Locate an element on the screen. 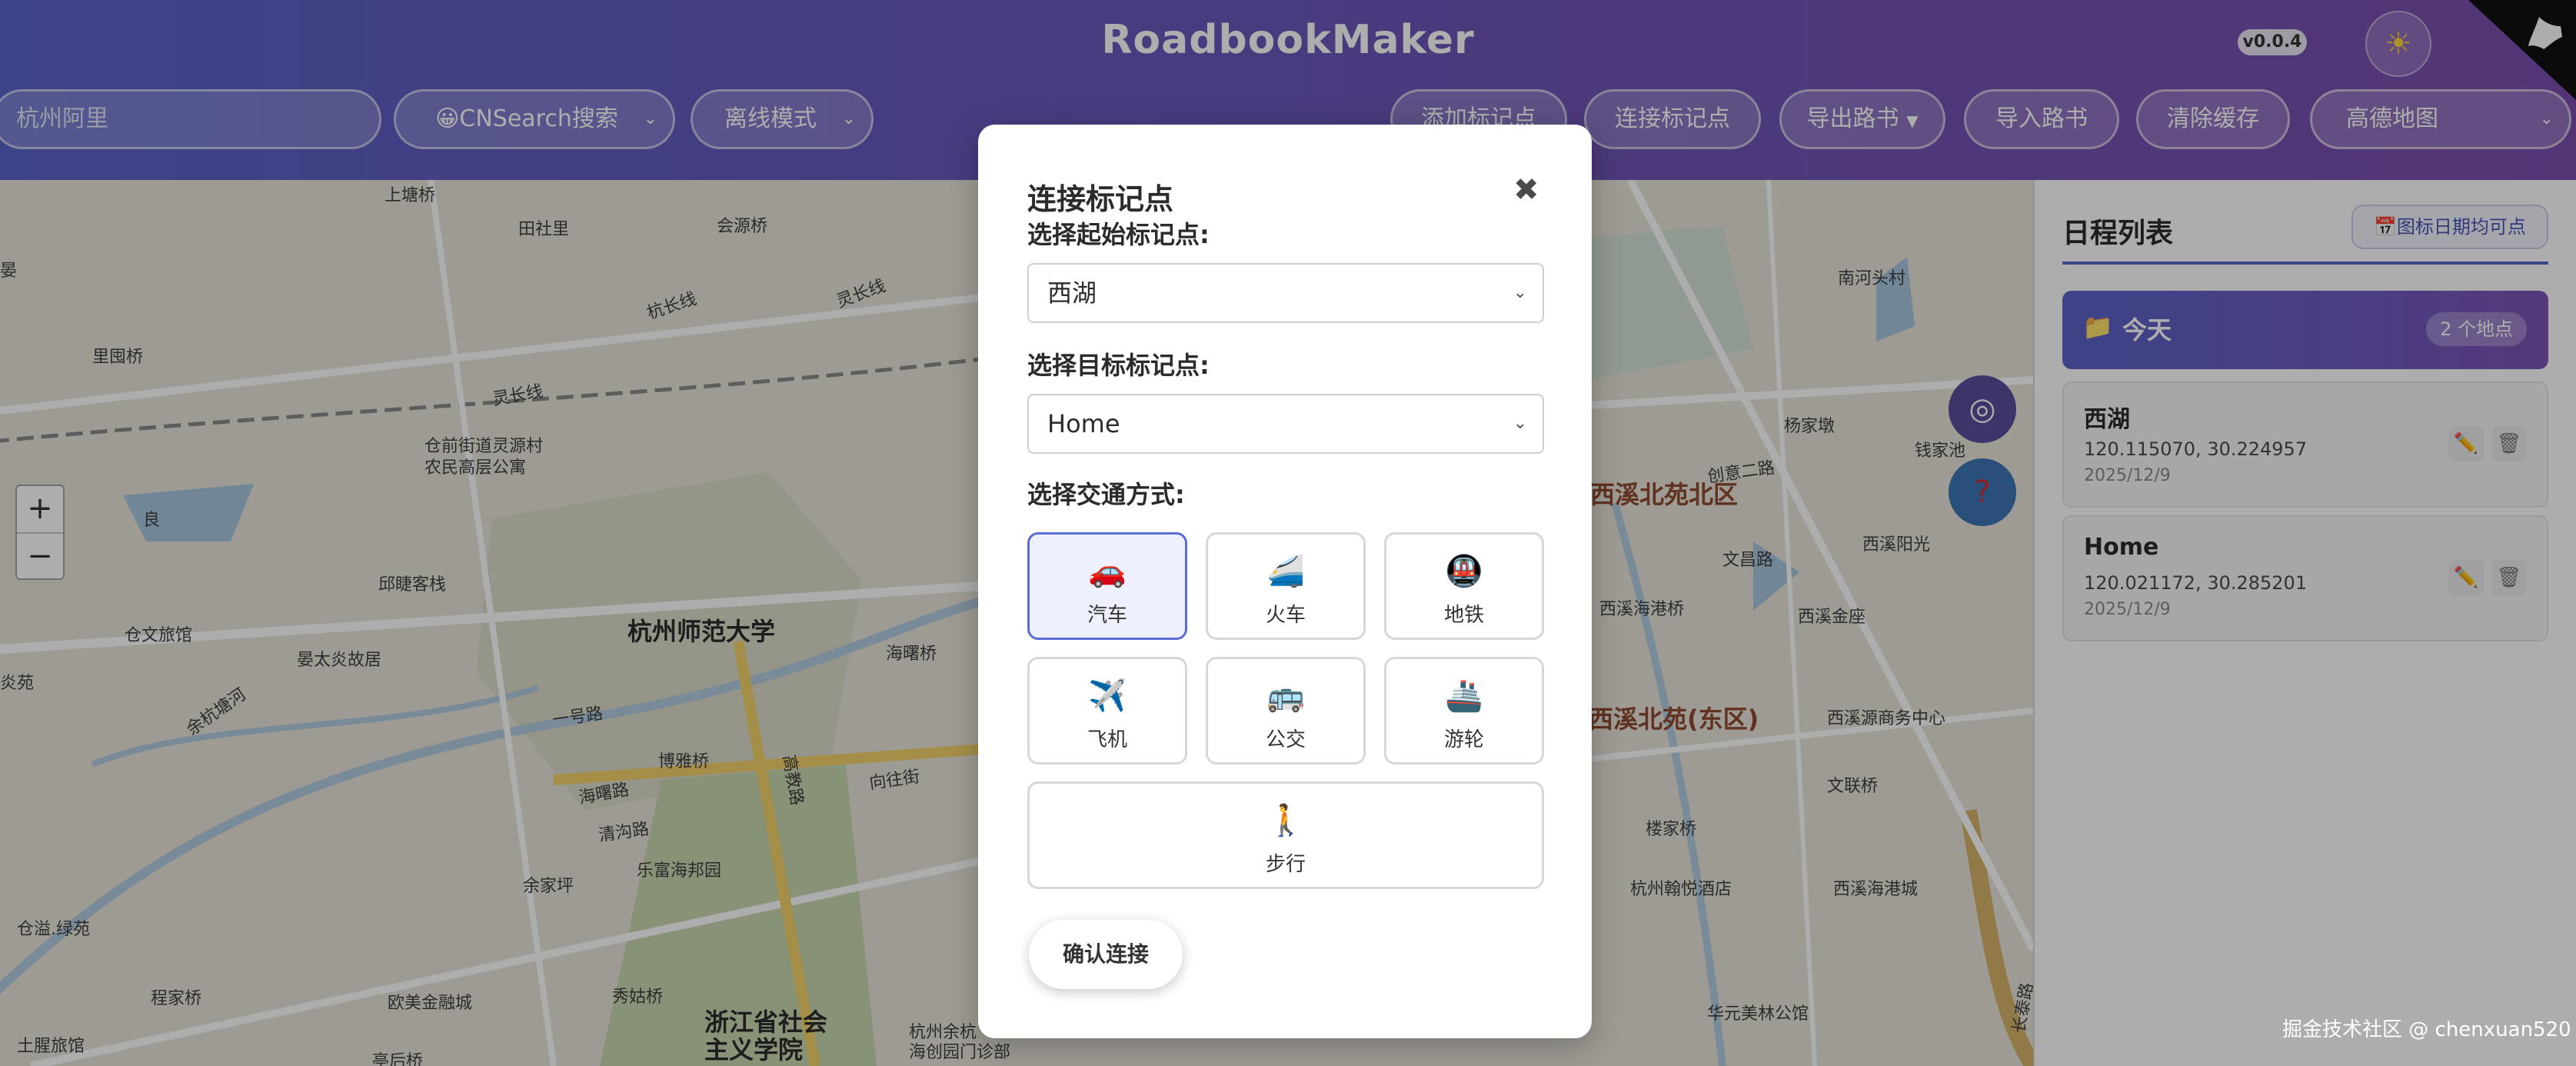  start-marker-select: 西湖 ⌄ is located at coordinates (1285, 293).